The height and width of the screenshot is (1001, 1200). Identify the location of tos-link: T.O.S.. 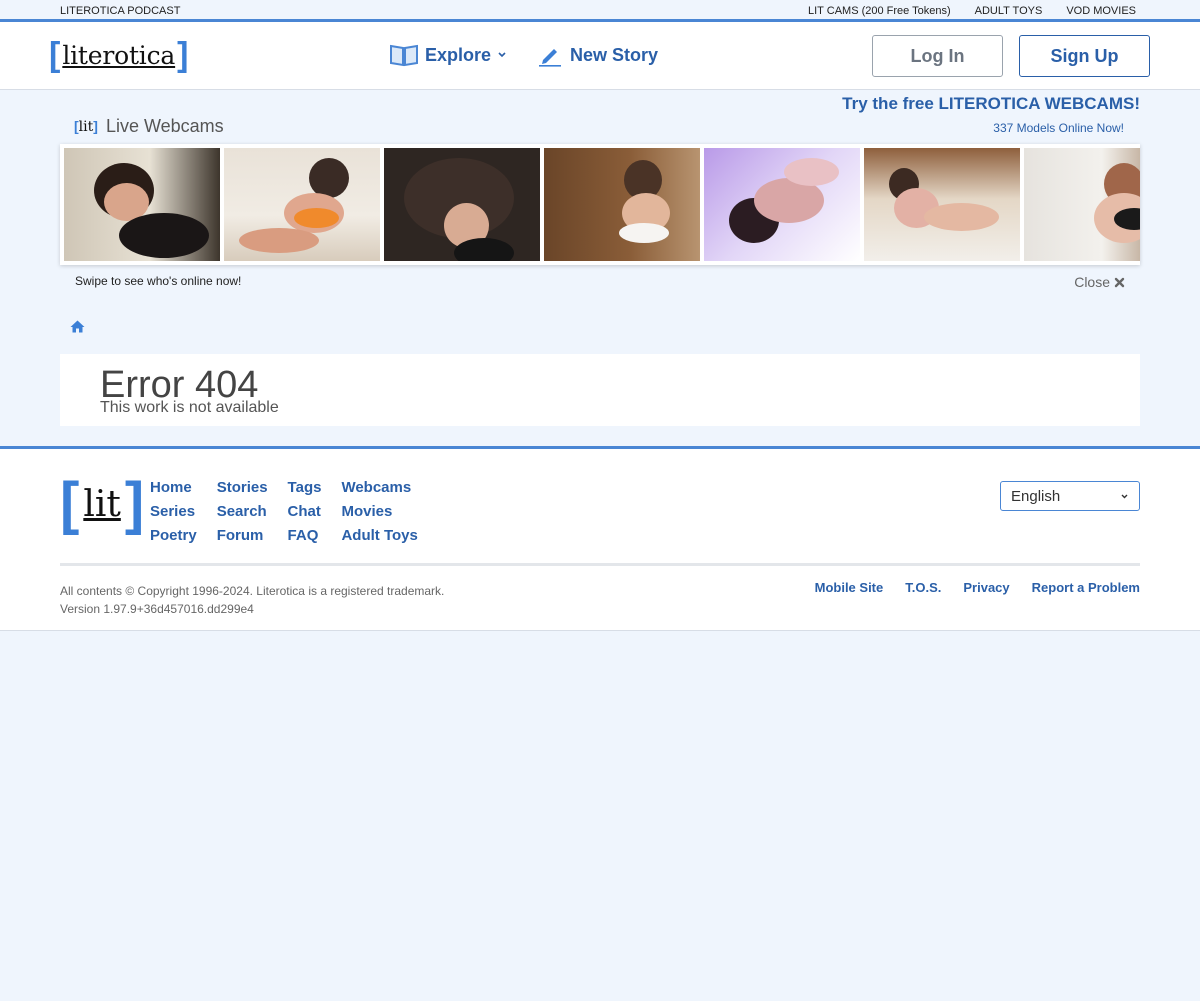
(923, 587).